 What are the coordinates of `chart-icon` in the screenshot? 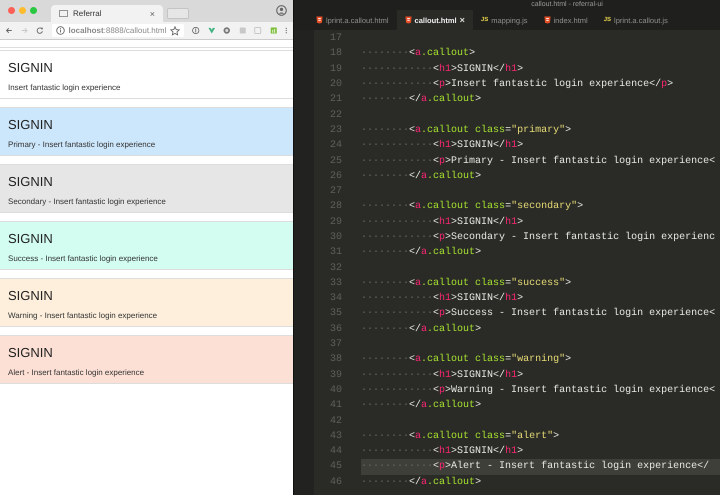 It's located at (274, 30).